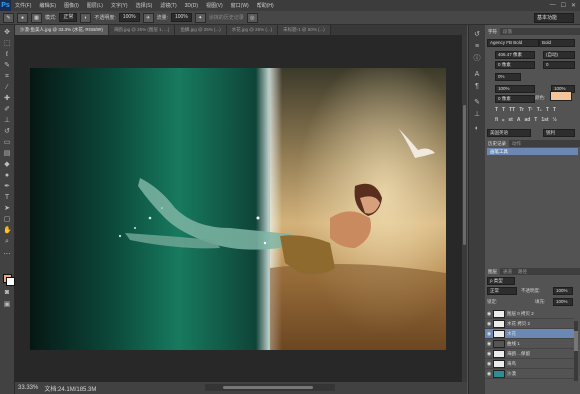 The width and height of the screenshot is (580, 394). I want to click on ligature-button: fi, so click(496, 120).